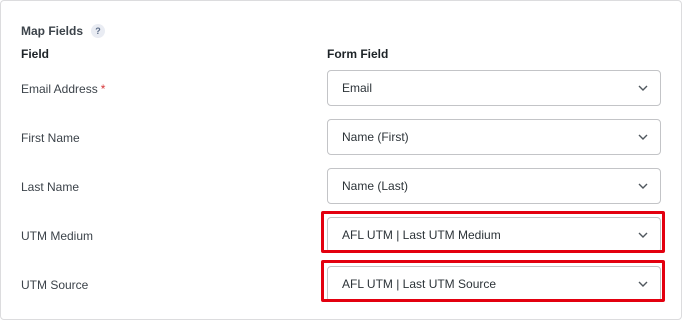 This screenshot has height=320, width=690. What do you see at coordinates (494, 88) in the screenshot?
I see `form-field-select-email: Email` at bounding box center [494, 88].